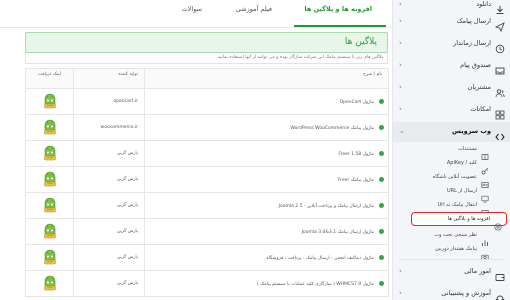 The height and width of the screenshot is (300, 510). I want to click on sidebar-subitem-label: ارسال از URL, so click(461, 191).